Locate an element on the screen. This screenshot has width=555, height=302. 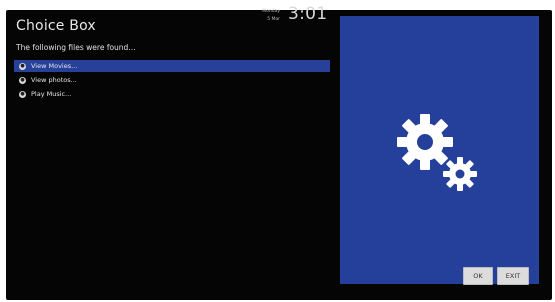
gears-icon is located at coordinates (440, 150).